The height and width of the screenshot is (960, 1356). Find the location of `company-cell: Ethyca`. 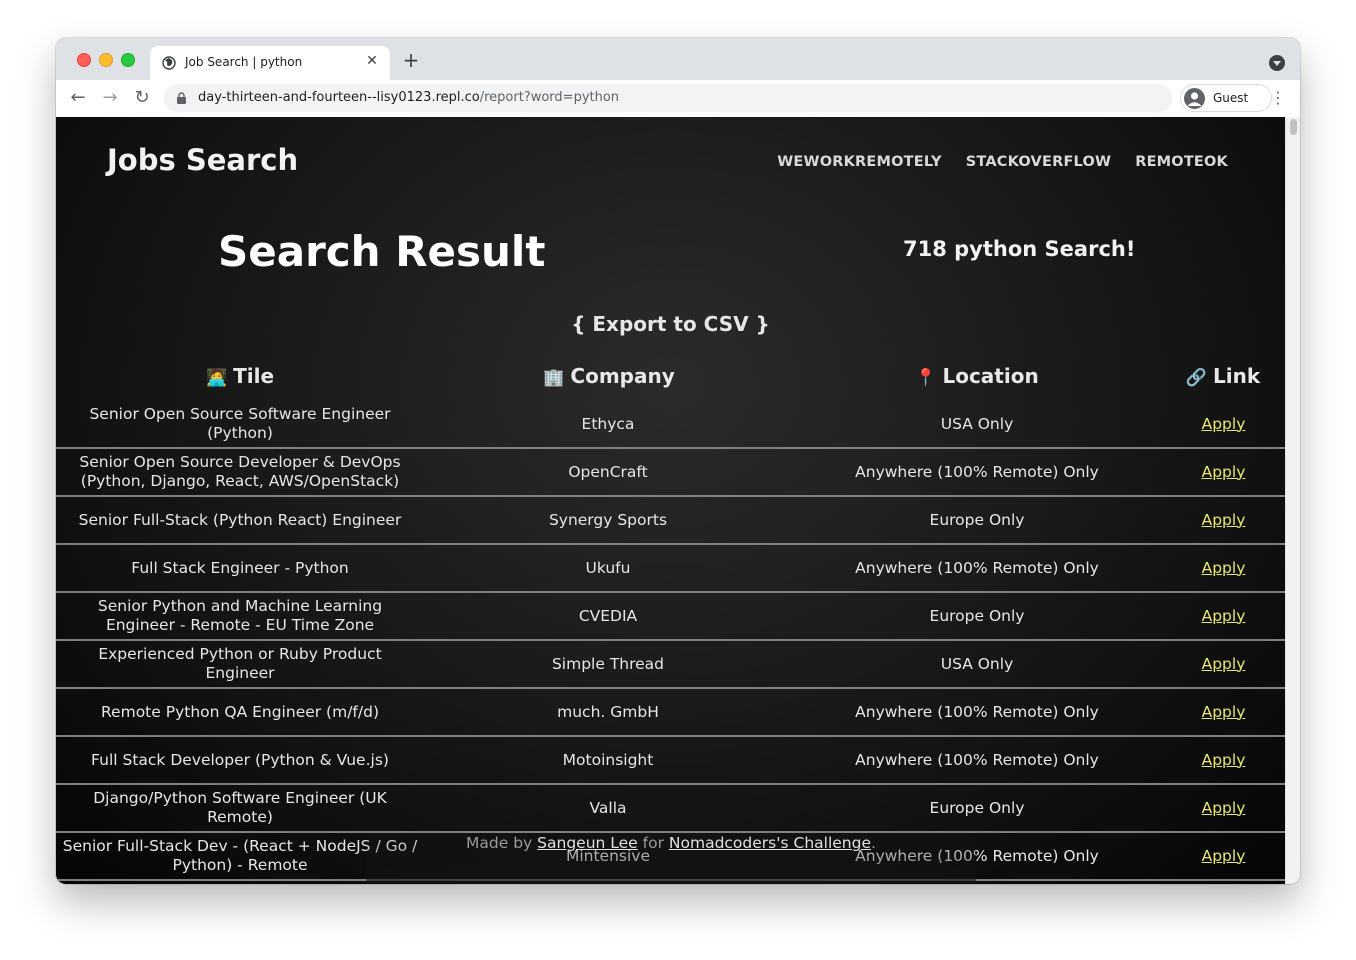

company-cell: Ethyca is located at coordinates (608, 425).